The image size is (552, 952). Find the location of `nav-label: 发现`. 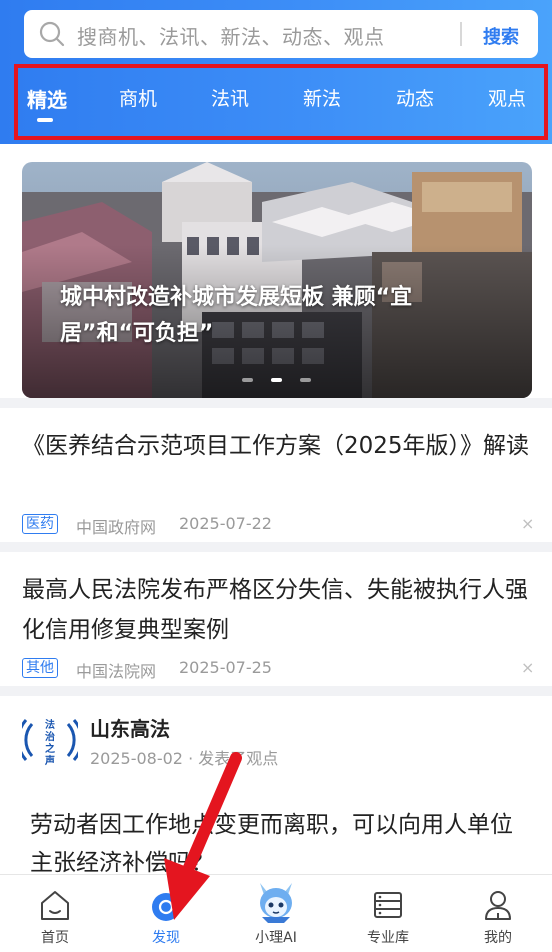

nav-label: 发现 is located at coordinates (166, 938).